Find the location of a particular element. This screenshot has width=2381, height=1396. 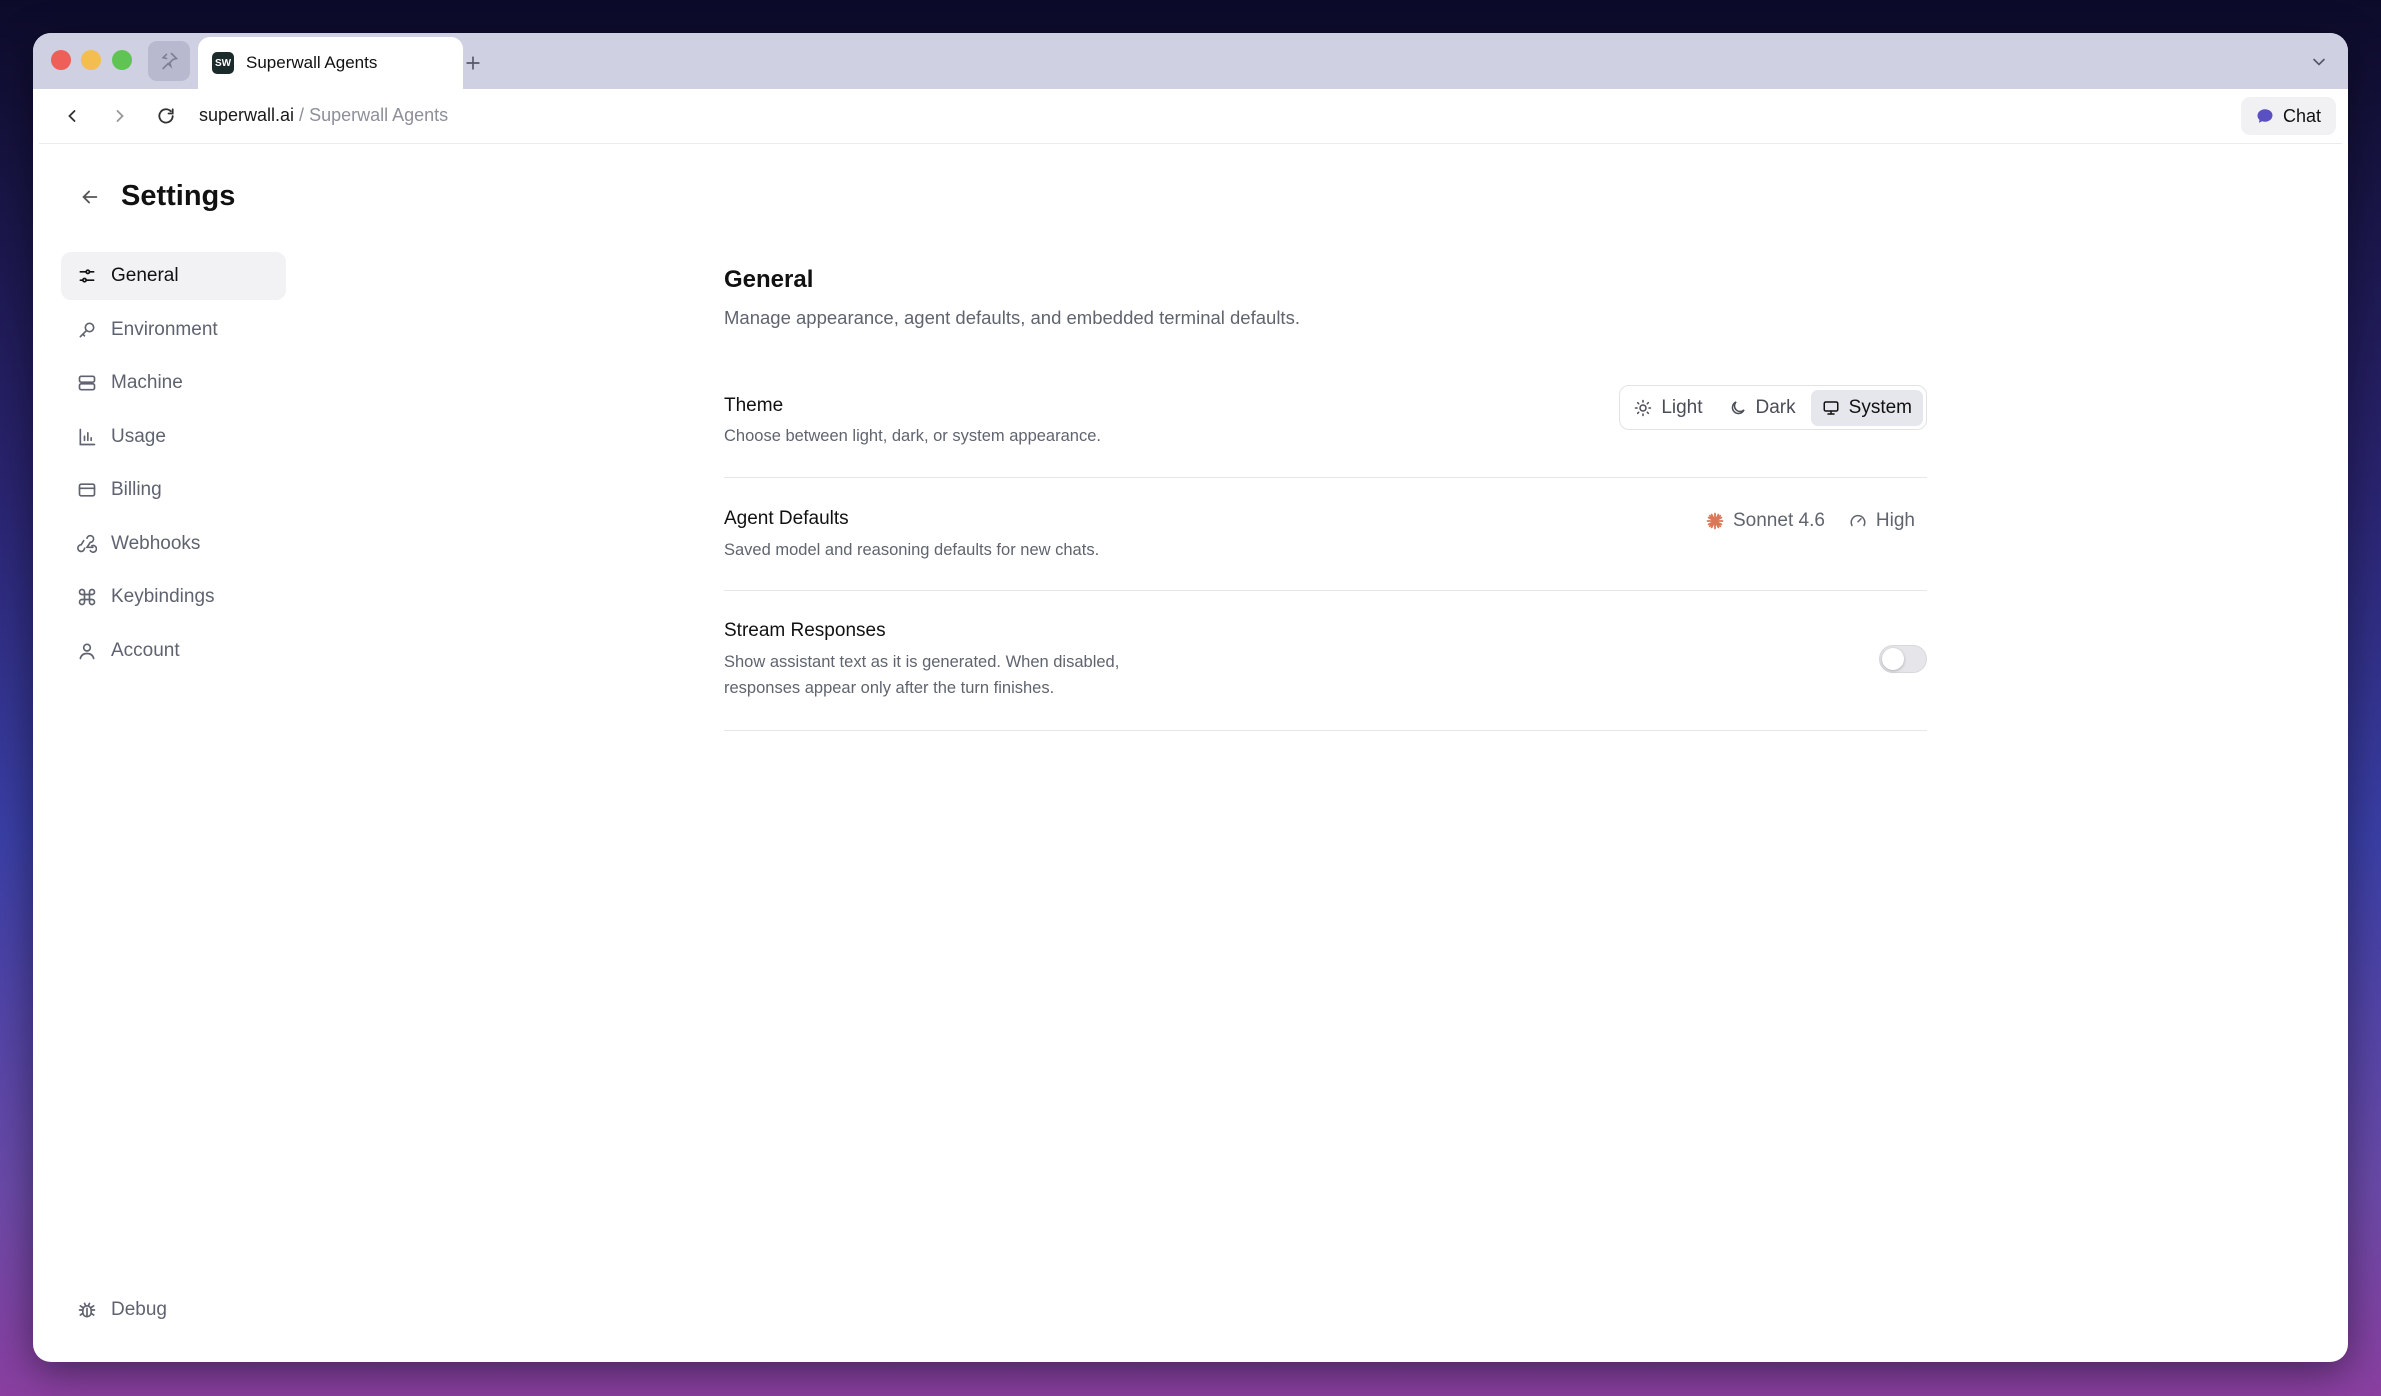

reasoning-selector: High is located at coordinates (1882, 521).